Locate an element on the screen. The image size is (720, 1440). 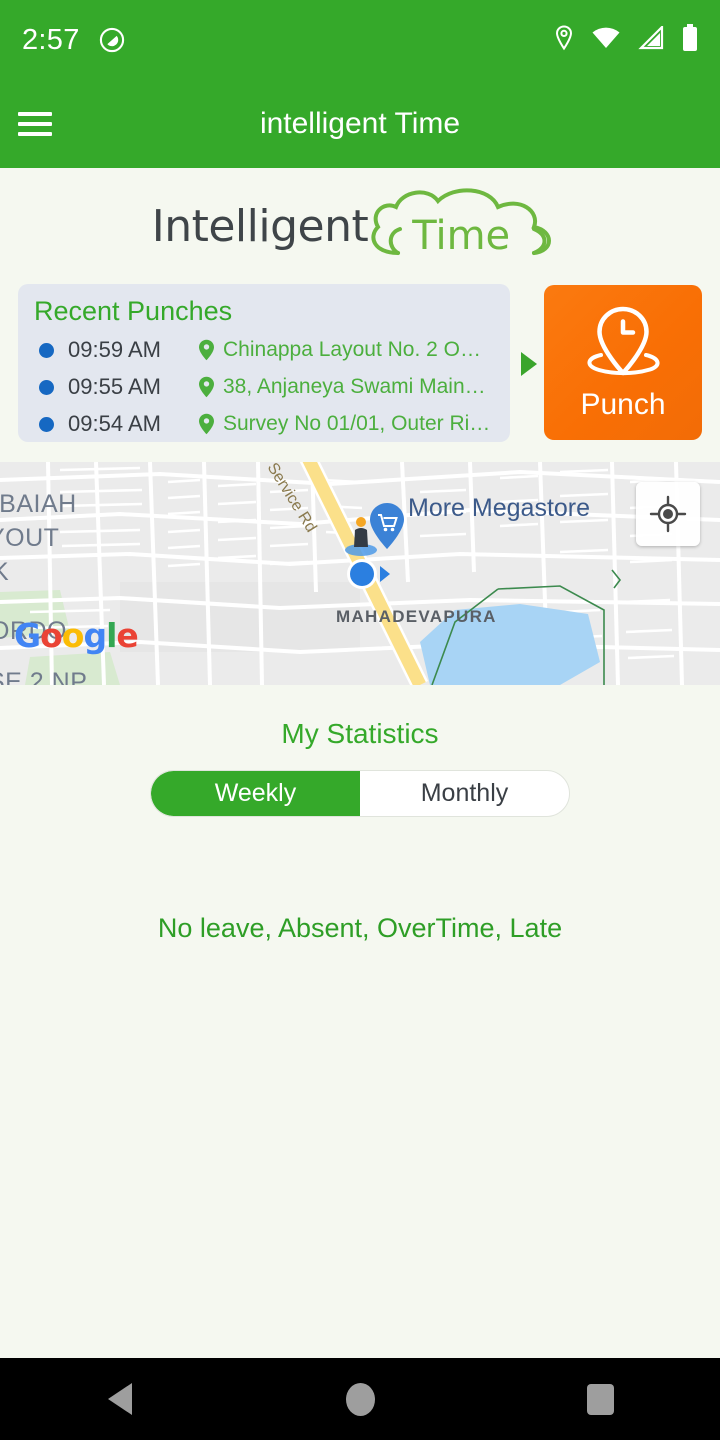
cellular-signal-icon is located at coordinates (651, 39).